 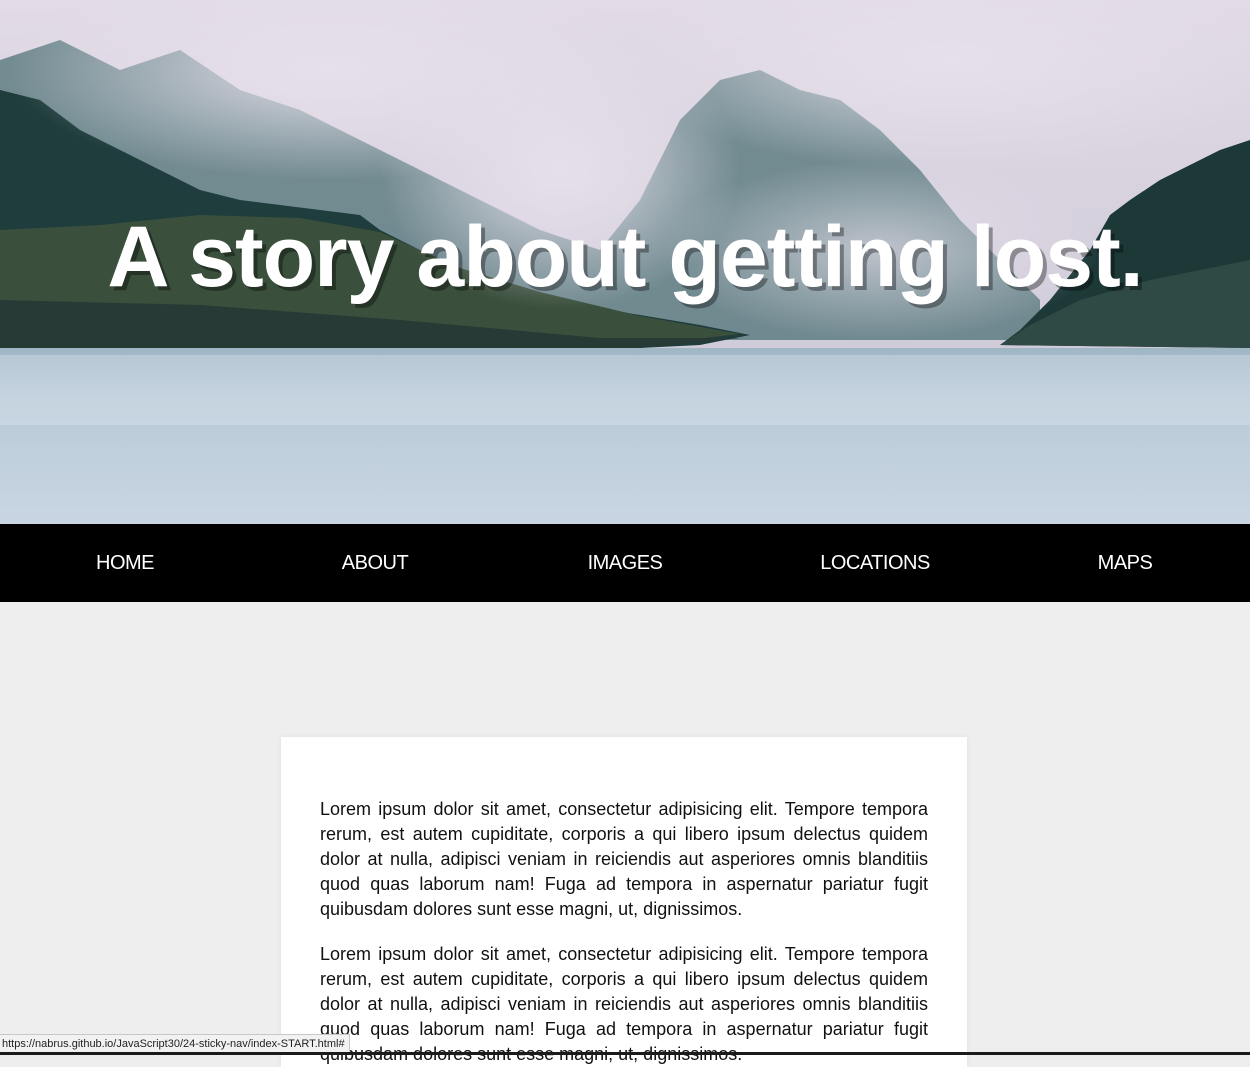 I want to click on nav-link-images: IMAGES, so click(x=625, y=563).